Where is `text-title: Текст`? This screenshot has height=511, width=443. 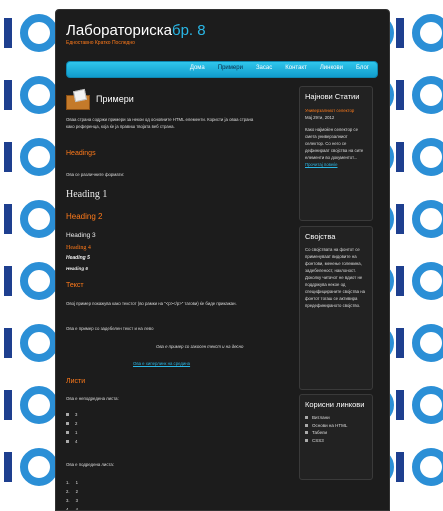
text-title: Текст is located at coordinates (75, 285).